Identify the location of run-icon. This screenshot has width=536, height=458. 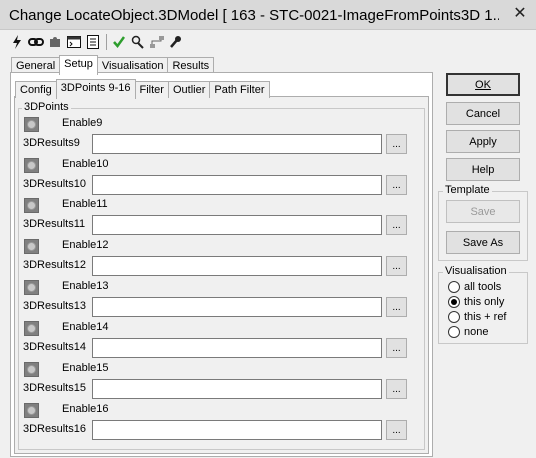
(138, 42).